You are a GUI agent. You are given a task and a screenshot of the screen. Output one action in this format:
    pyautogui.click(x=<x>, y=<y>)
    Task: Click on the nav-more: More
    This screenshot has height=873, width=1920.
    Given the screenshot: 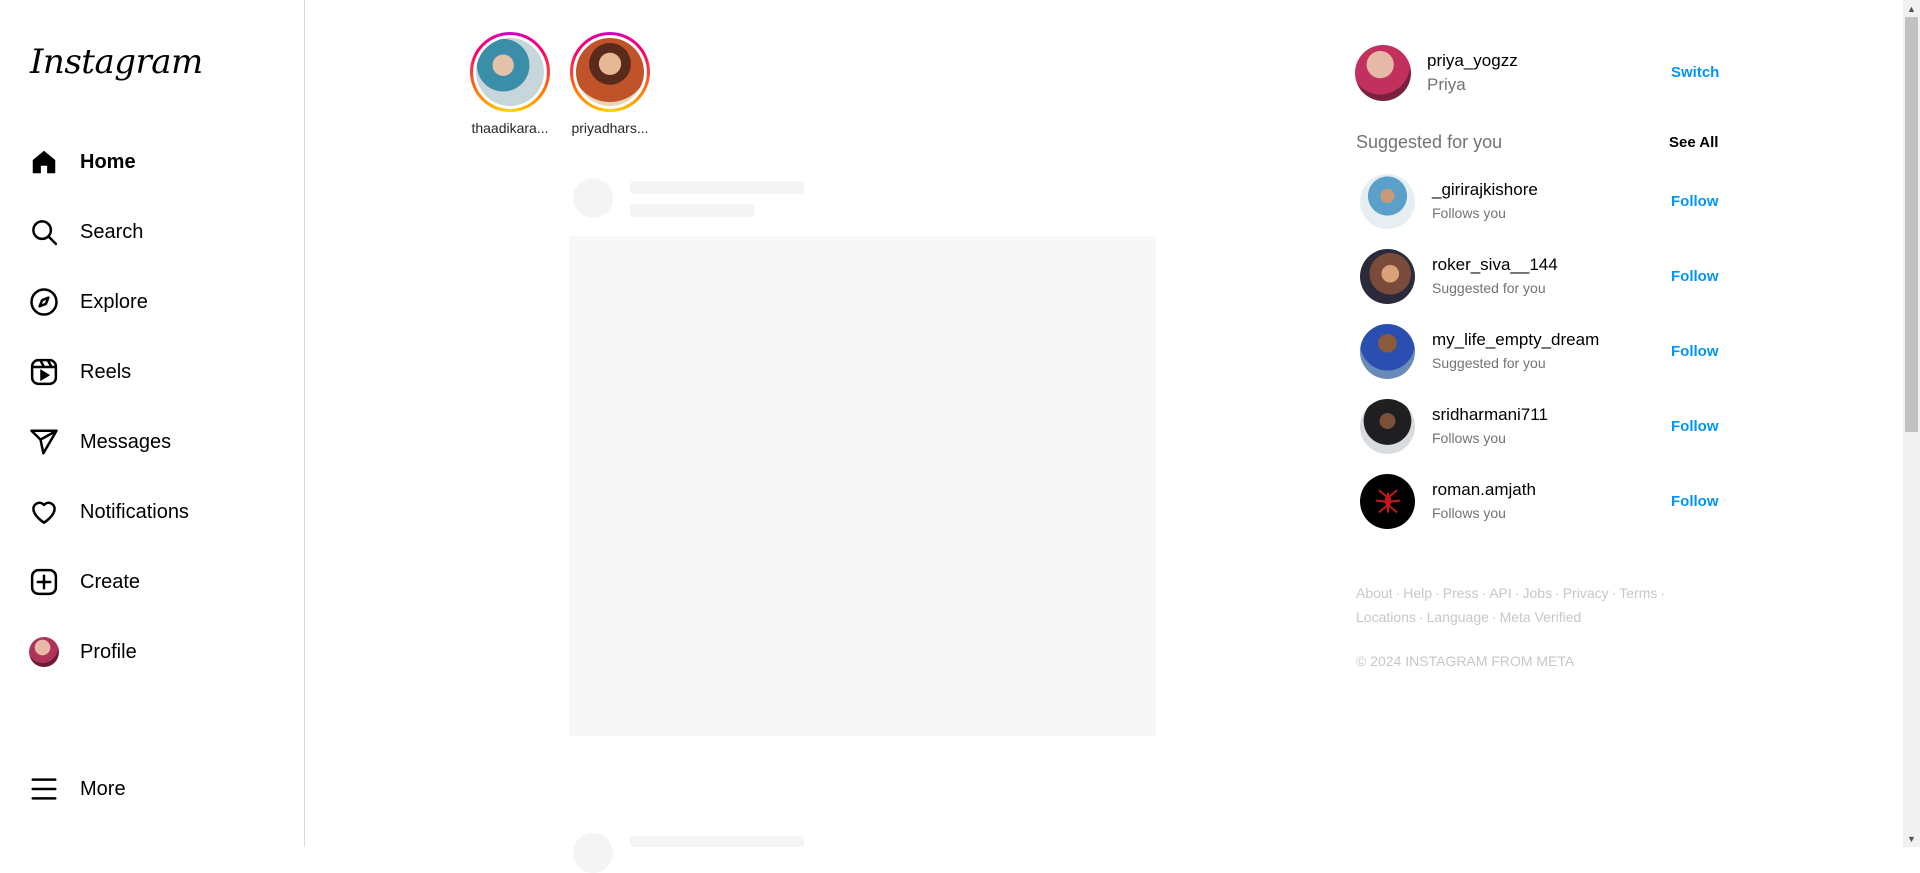 What is the action you would take?
    pyautogui.click(x=155, y=789)
    